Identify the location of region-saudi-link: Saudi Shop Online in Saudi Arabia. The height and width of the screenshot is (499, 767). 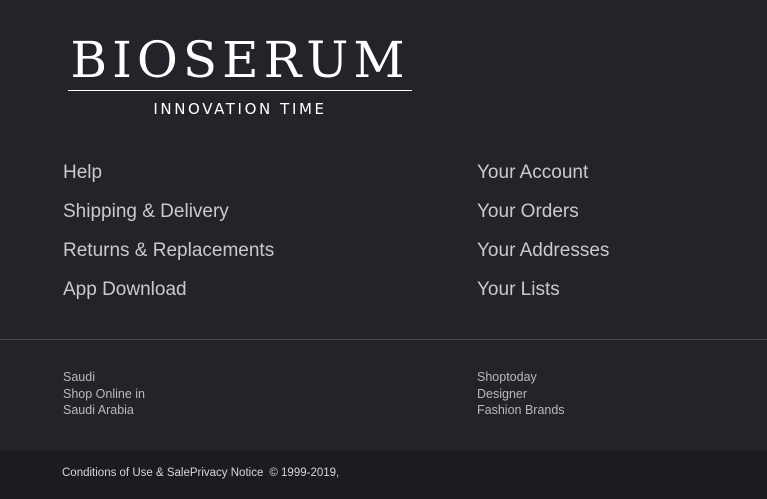
(104, 394).